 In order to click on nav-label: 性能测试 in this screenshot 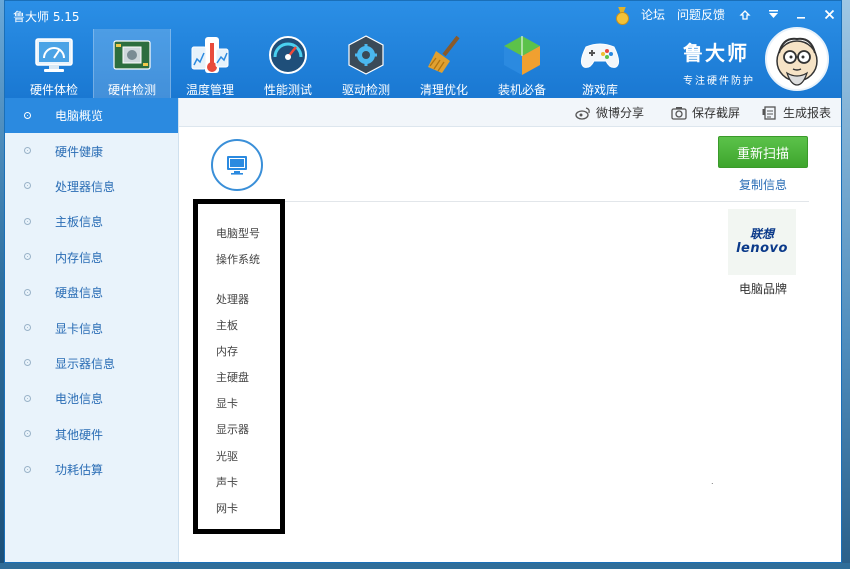, I will do `click(287, 90)`.